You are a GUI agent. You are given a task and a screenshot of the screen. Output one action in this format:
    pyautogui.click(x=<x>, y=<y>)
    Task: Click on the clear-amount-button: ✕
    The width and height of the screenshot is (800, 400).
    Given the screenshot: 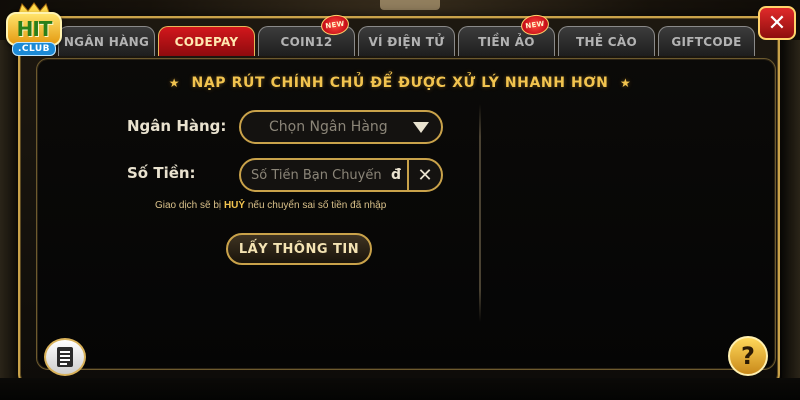 What is the action you would take?
    pyautogui.click(x=424, y=175)
    